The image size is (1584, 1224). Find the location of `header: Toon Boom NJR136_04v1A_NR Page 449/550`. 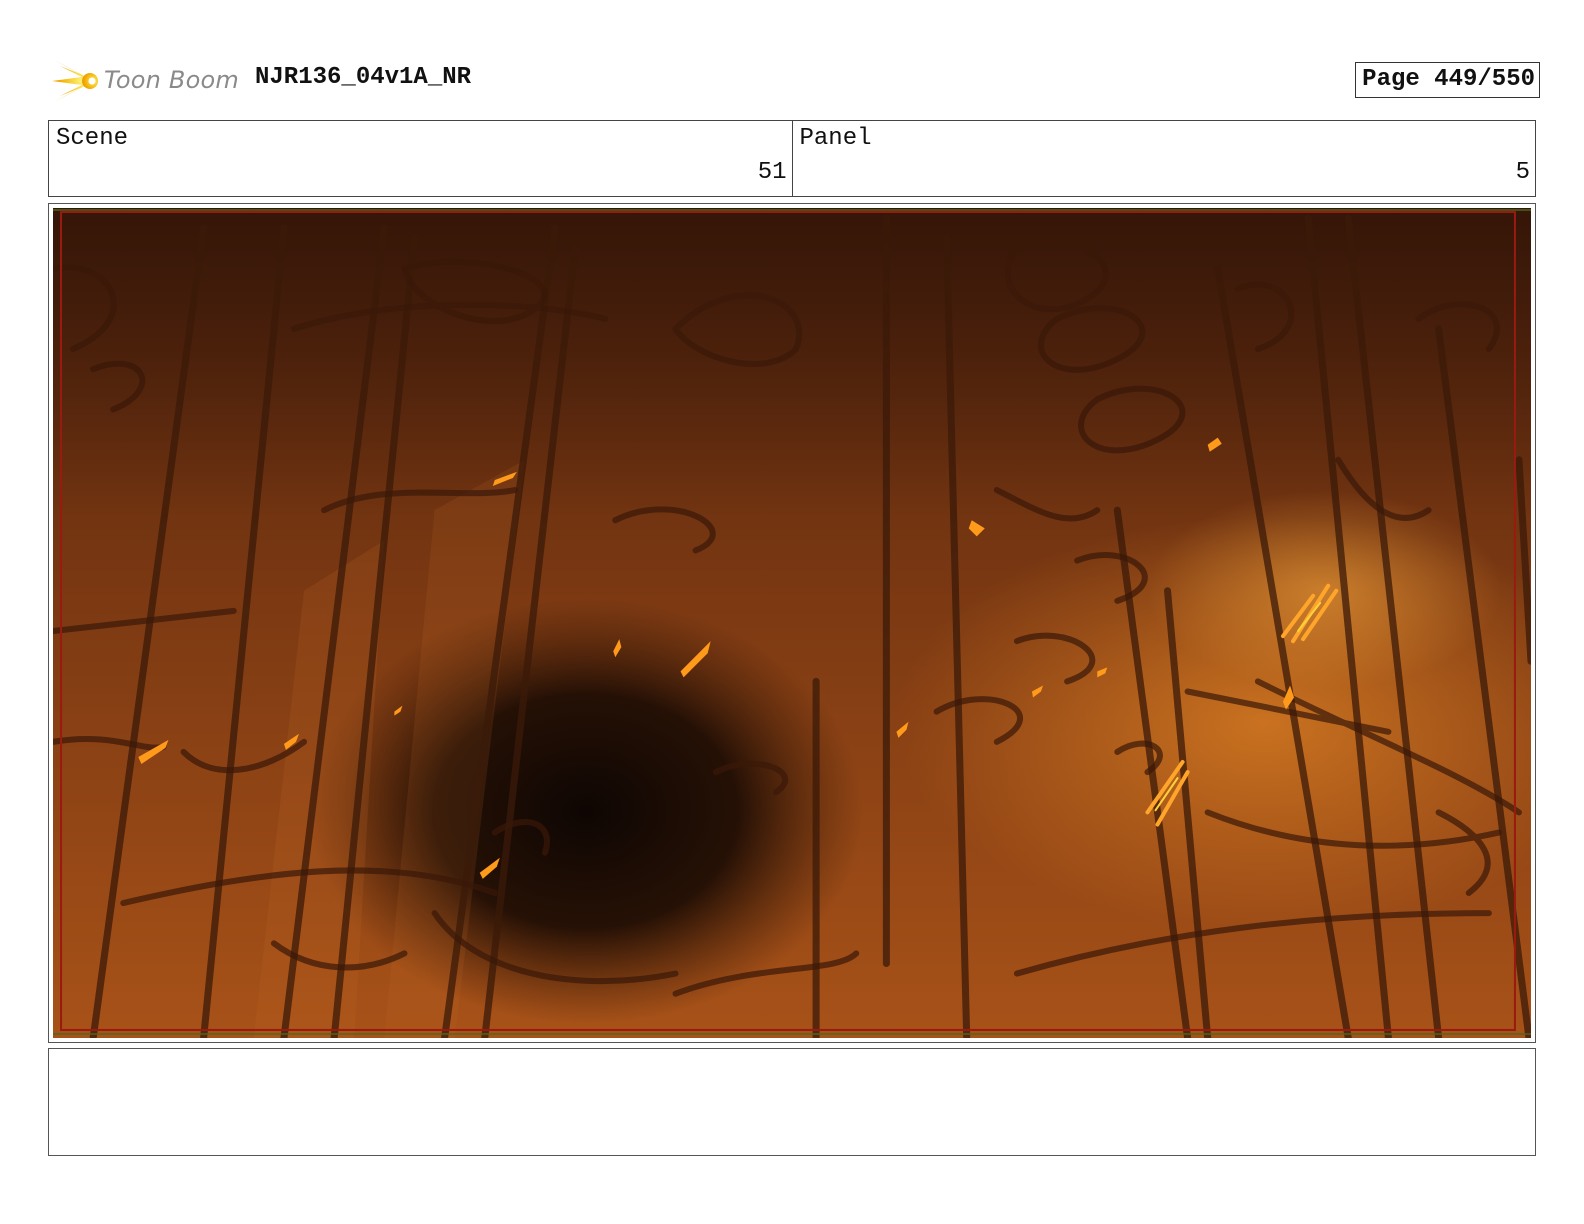

header: Toon Boom NJR136_04v1A_NR Page 449/550 is located at coordinates (795, 81).